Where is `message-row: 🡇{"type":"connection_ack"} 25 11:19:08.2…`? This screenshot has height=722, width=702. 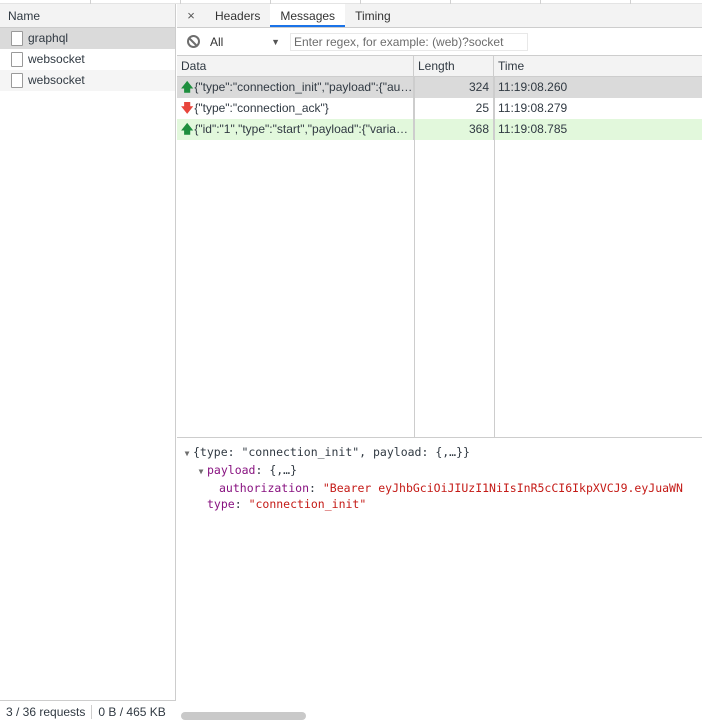
message-row: 🡇{"type":"connection_ack"} 25 11:19:08.2… is located at coordinates (439, 108).